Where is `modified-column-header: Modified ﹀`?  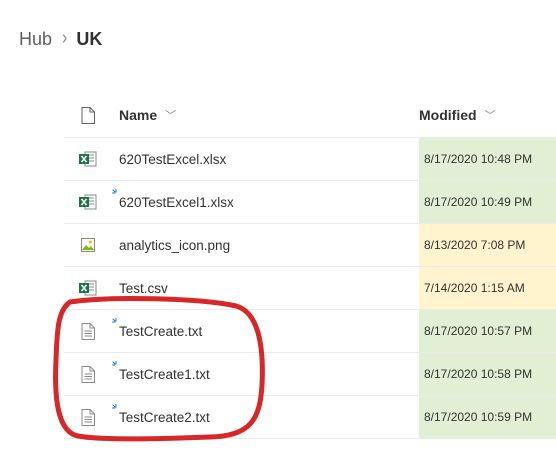 modified-column-header: Modified ﹀ is located at coordinates (487, 115).